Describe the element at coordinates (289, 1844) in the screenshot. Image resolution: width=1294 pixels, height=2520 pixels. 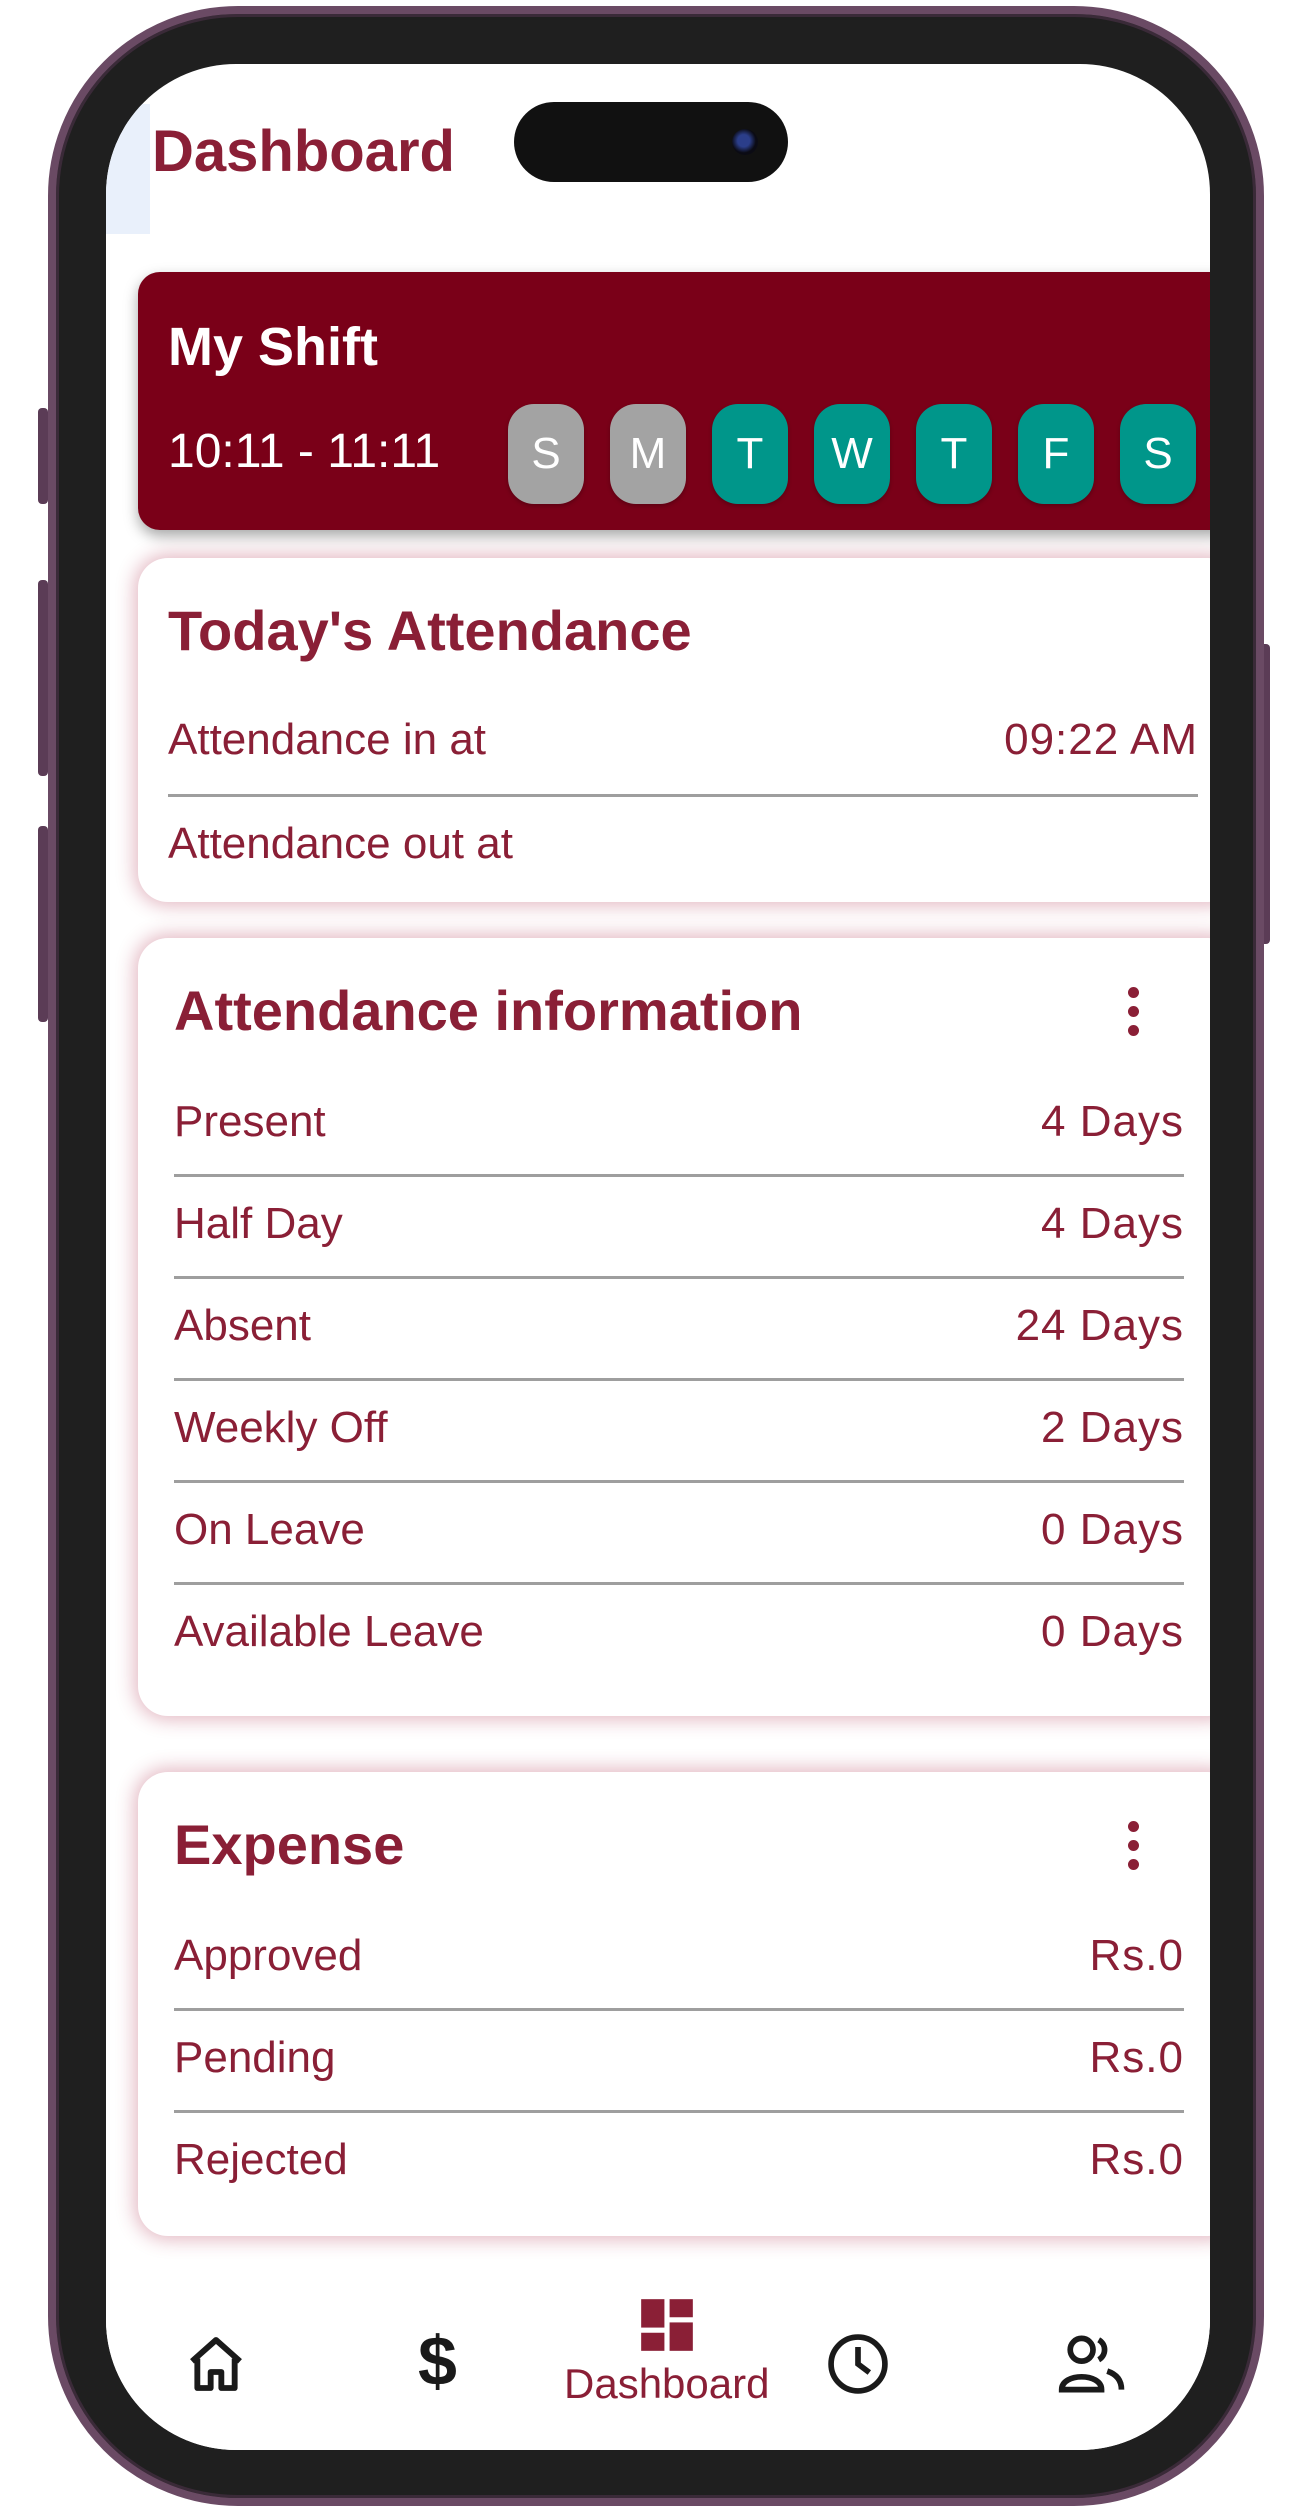
I see `expense-title: Expense` at that location.